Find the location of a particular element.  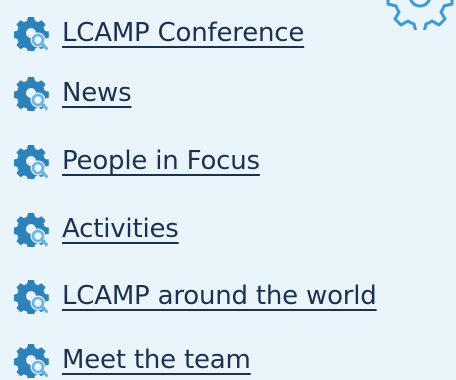

nav-link-activities: Activities is located at coordinates (120, 229).